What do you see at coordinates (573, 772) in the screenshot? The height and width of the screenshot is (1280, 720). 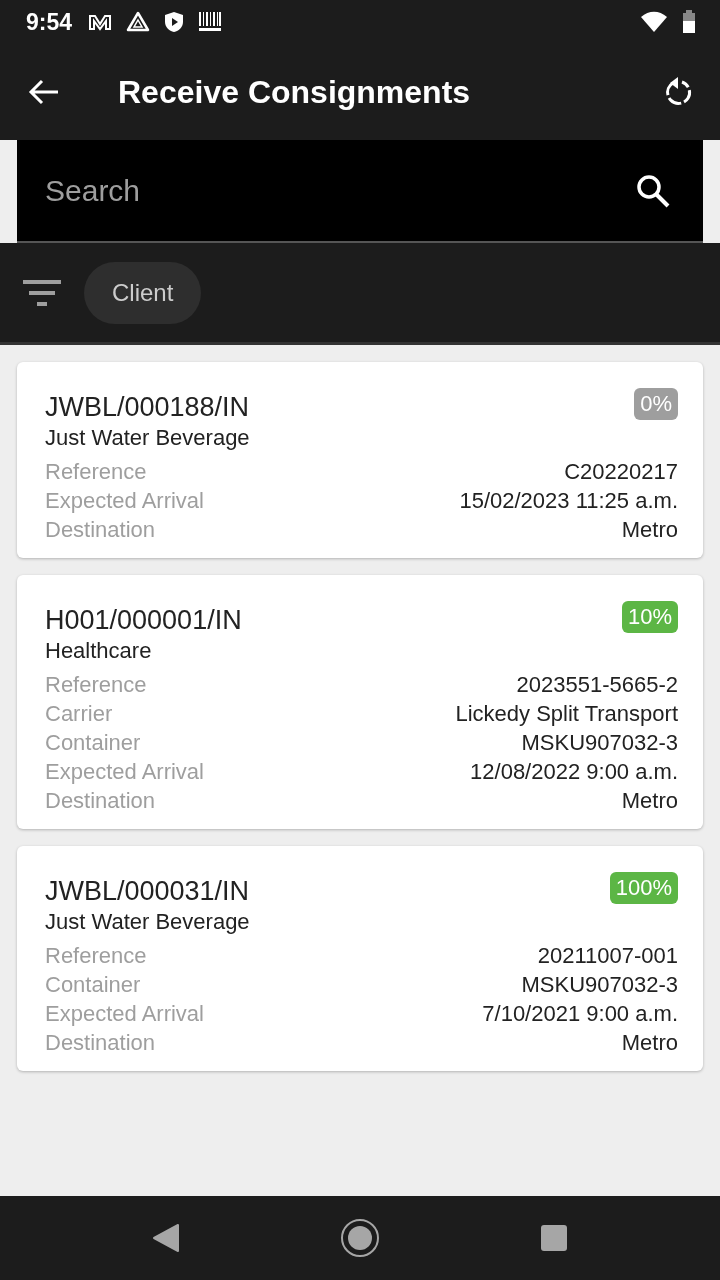 I see `field-value: 12/08/2022 9:00 a.m.` at bounding box center [573, 772].